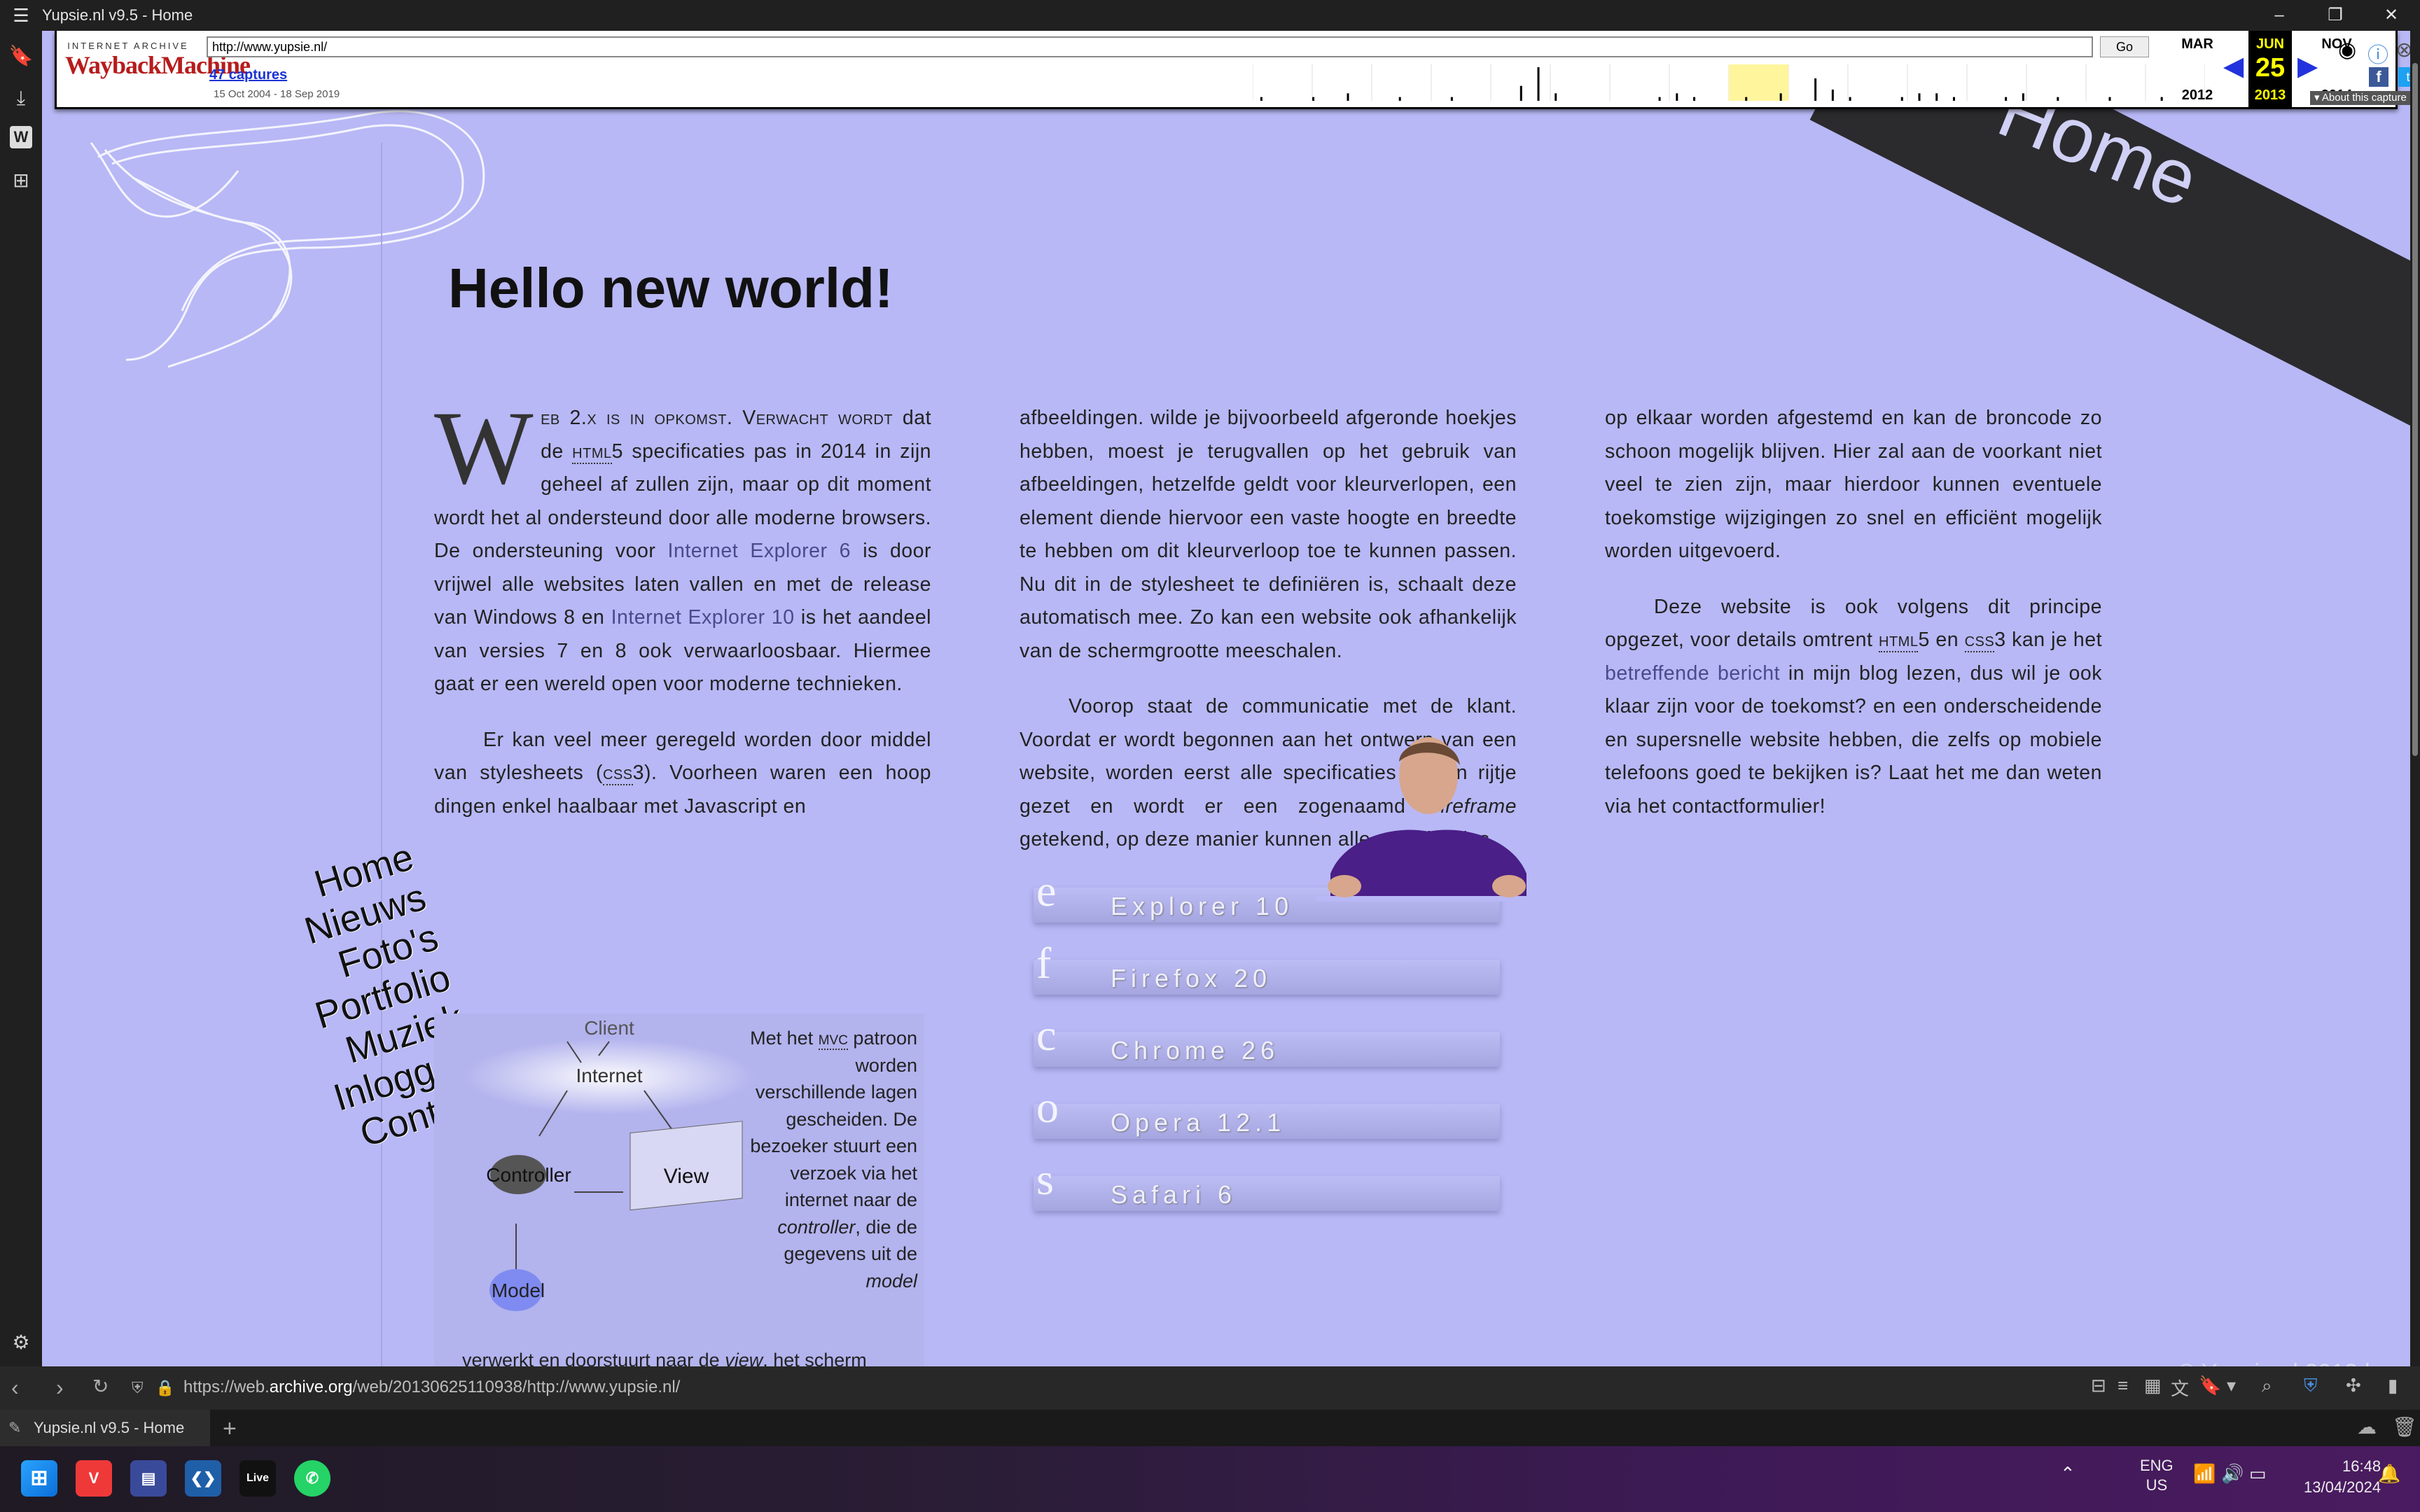  Describe the element at coordinates (39, 1478) in the screenshot. I see `start-windows-icon: ⊞` at that location.